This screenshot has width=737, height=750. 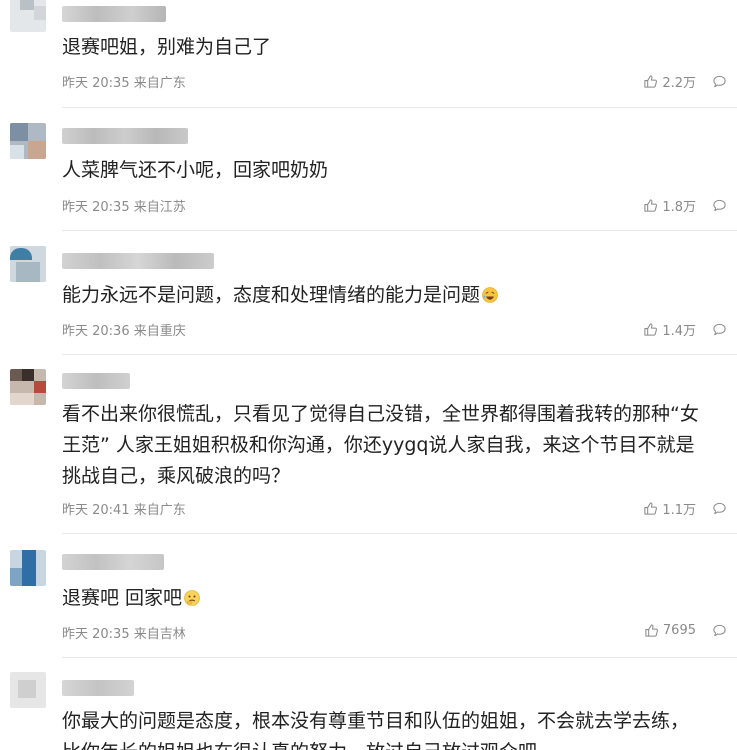 I want to click on comment-meta: 昨天 20:36 来自重庆, so click(x=124, y=329).